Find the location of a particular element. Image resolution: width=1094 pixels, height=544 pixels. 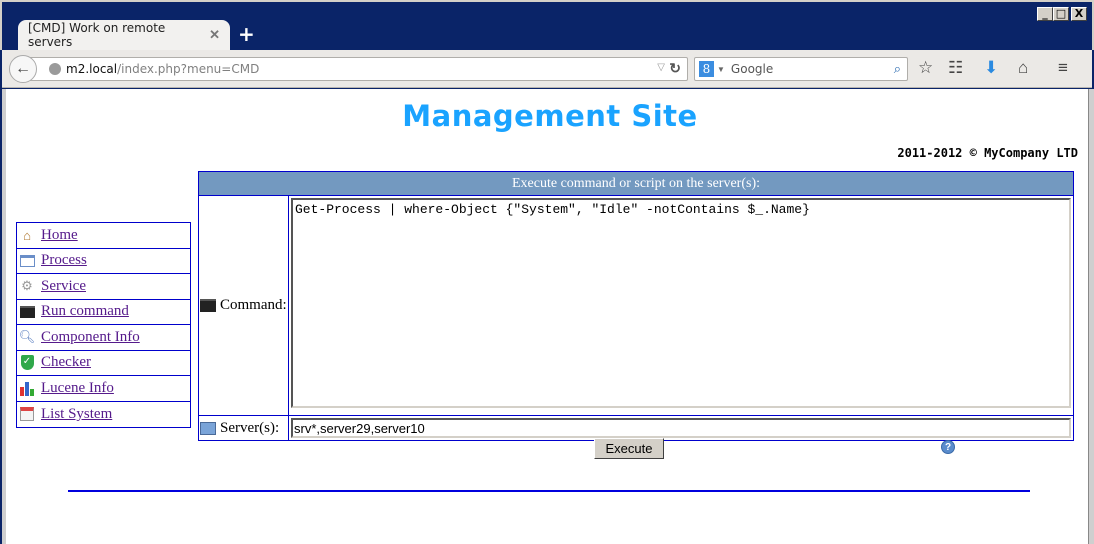

star-icon: ☆ is located at coordinates (925, 68).